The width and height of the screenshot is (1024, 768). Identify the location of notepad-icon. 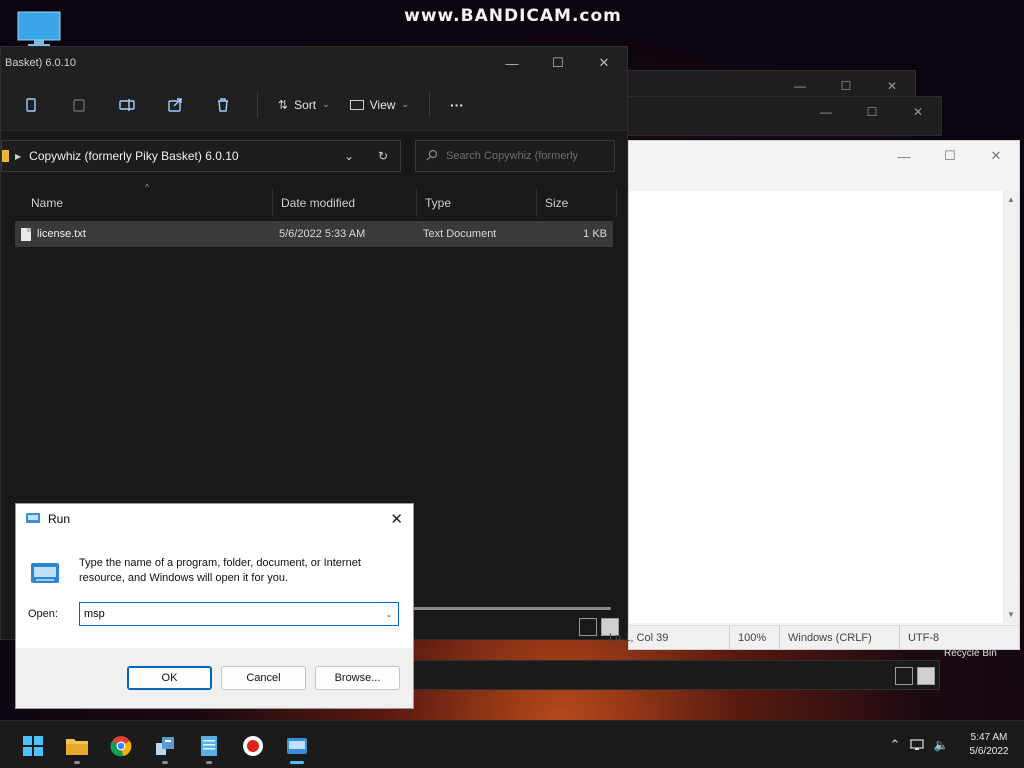
(209, 746).